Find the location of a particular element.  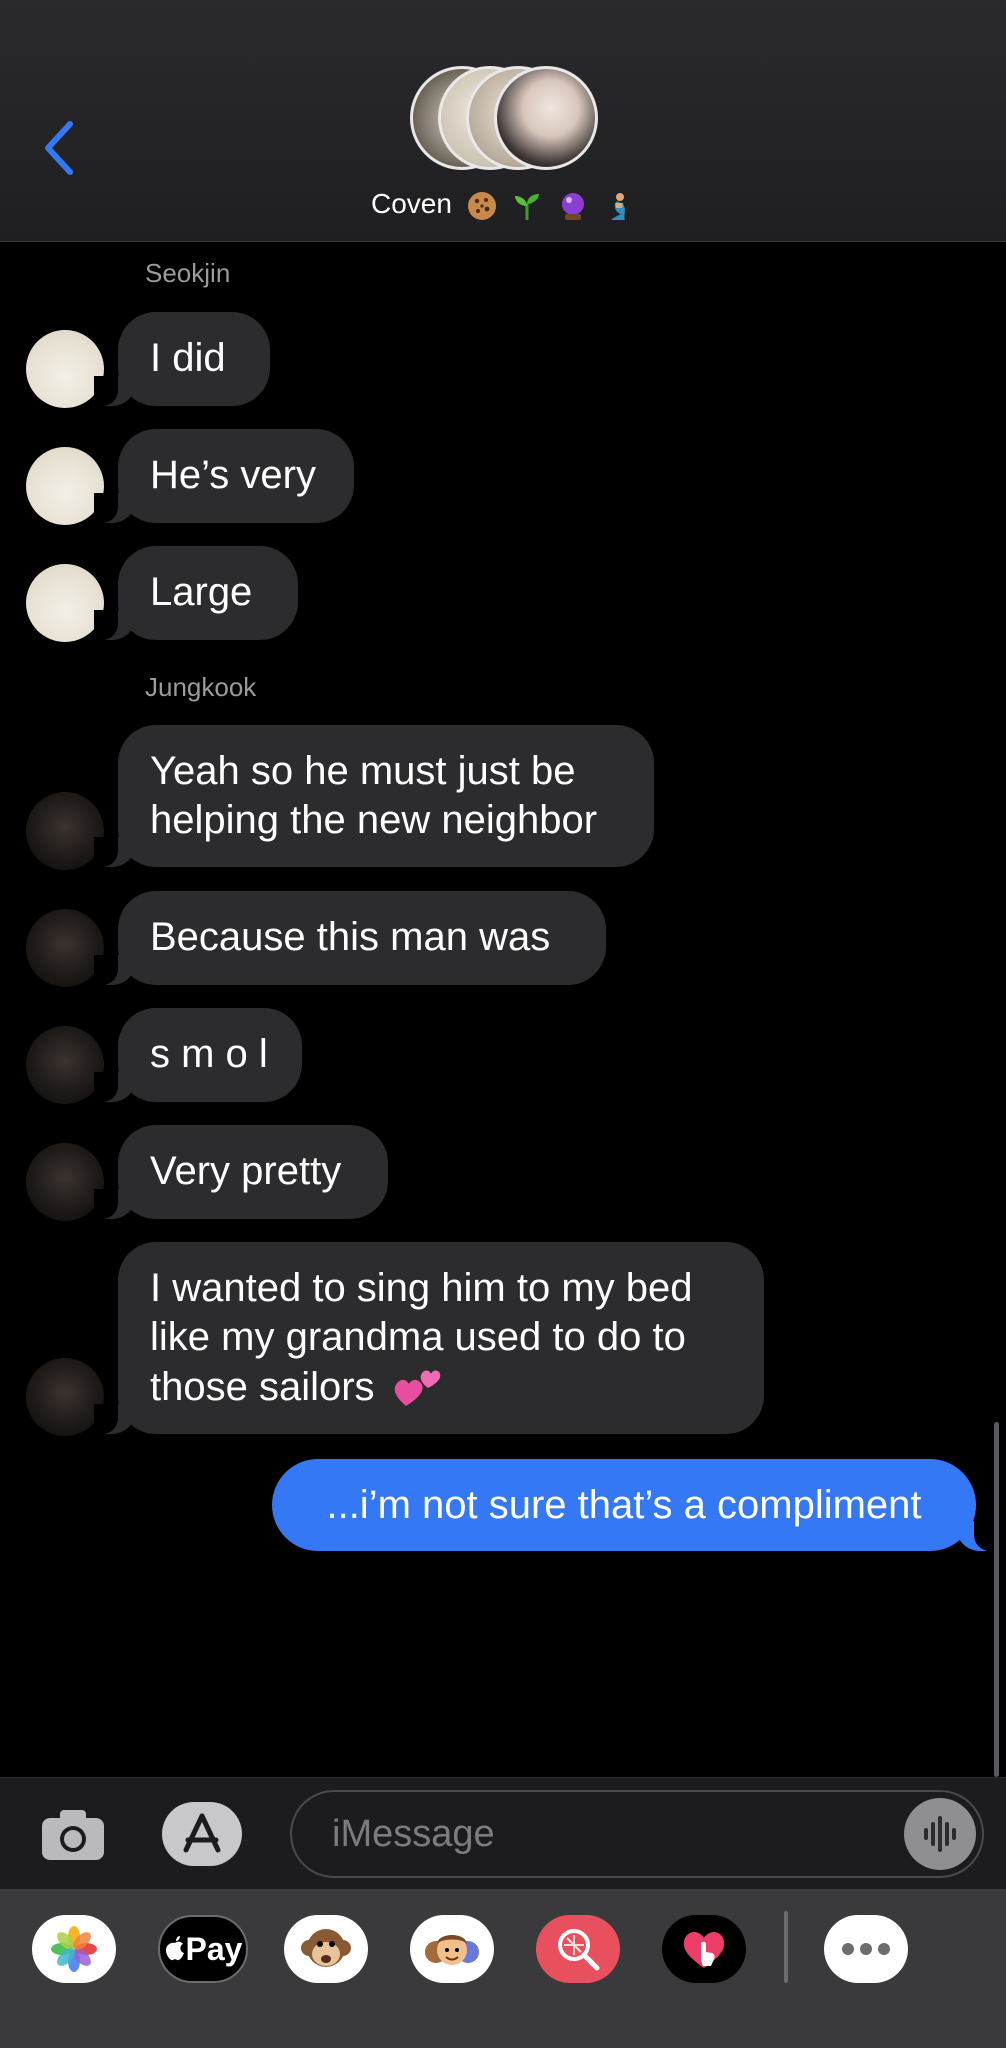

memoji-app-button is located at coordinates (452, 1949).